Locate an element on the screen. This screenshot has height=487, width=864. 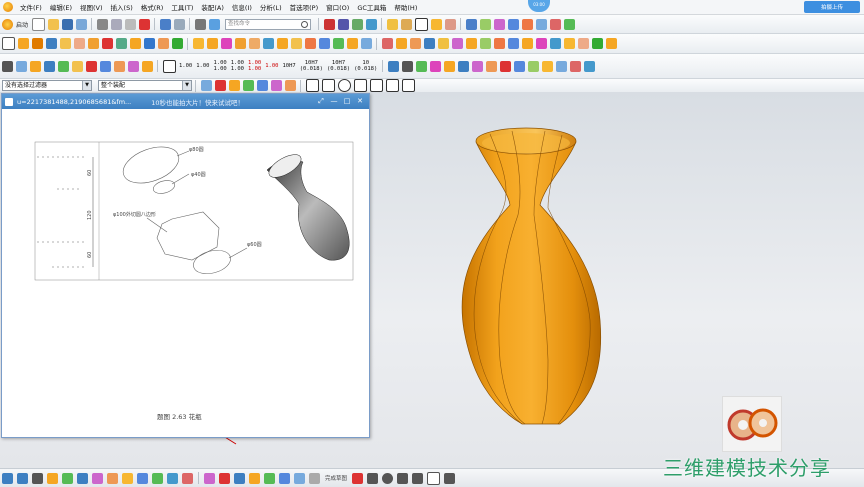
menu-tools: 工具(T) is located at coordinates (182, 7).